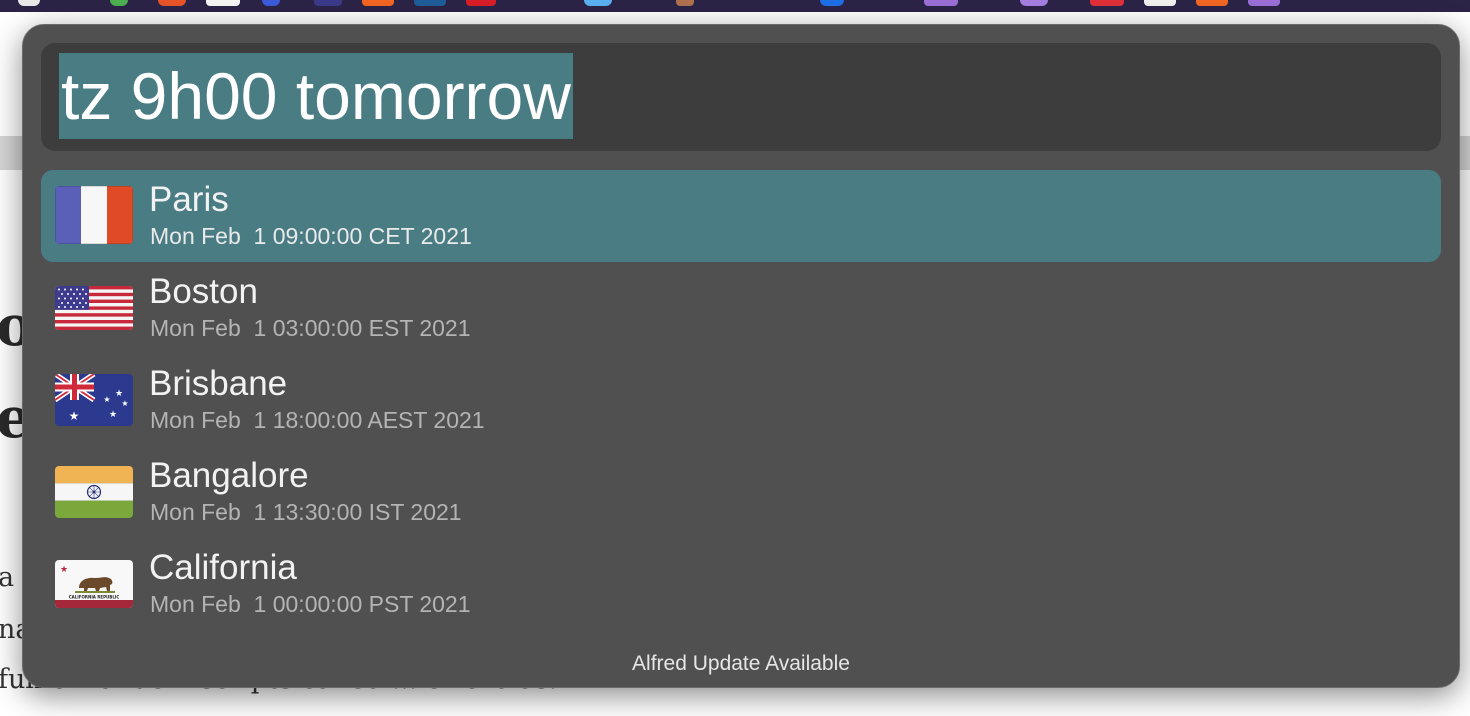 The height and width of the screenshot is (716, 1470). What do you see at coordinates (94, 584) in the screenshot?
I see `california-flag-icon: ★ CALIFORNIA REPUBLIC` at bounding box center [94, 584].